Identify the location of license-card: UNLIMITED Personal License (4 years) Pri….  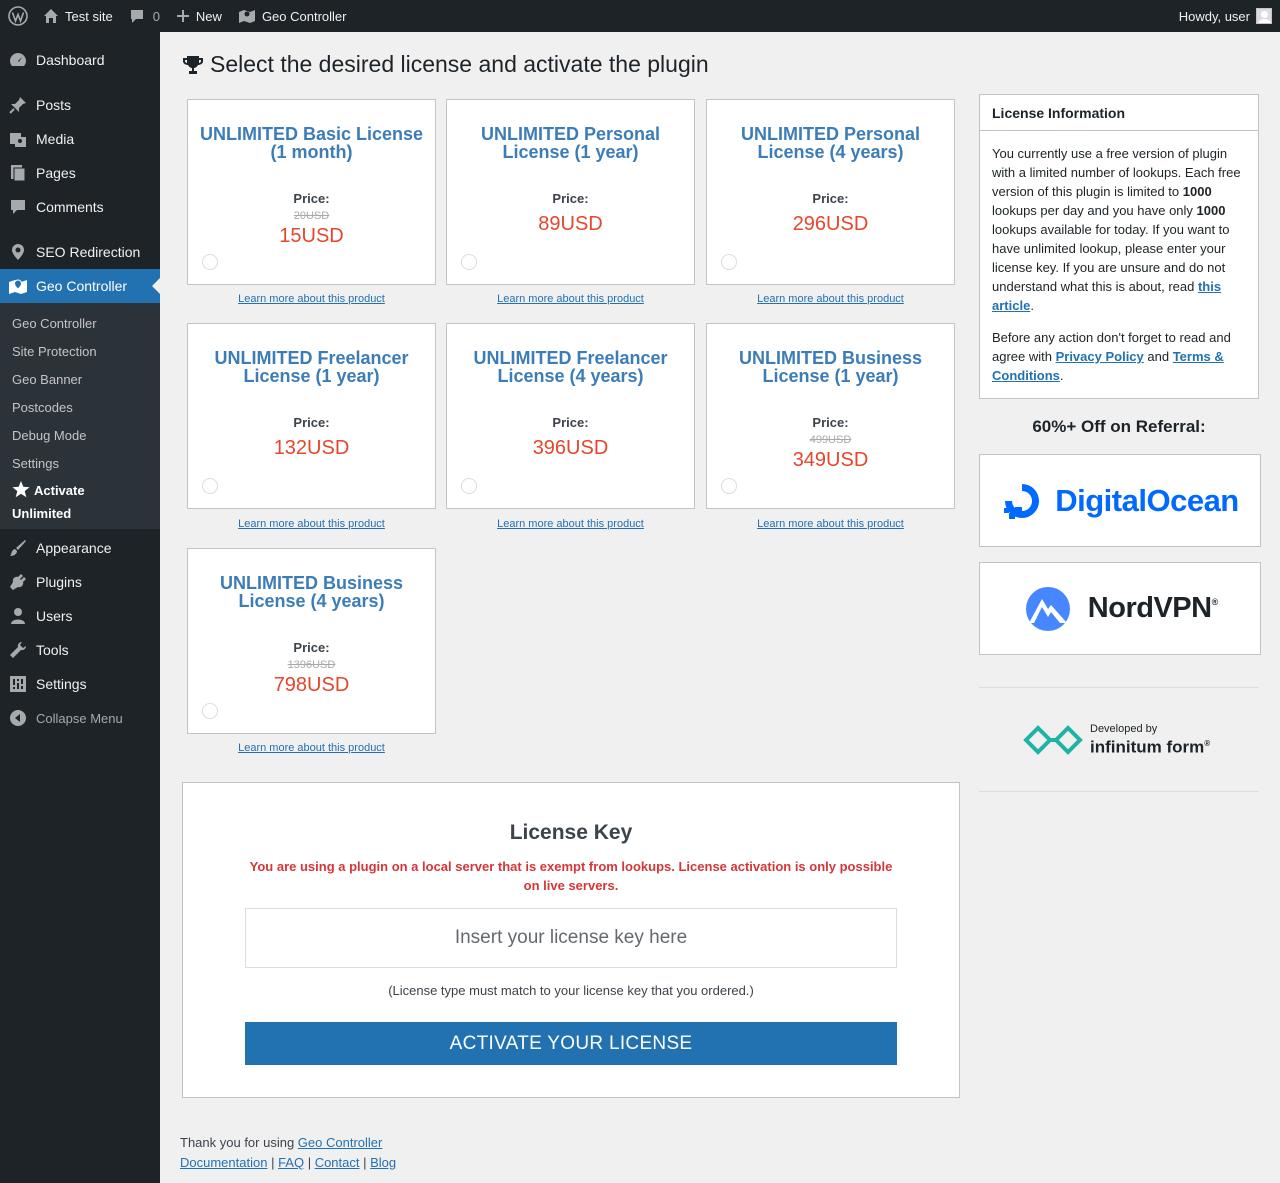
(830, 192).